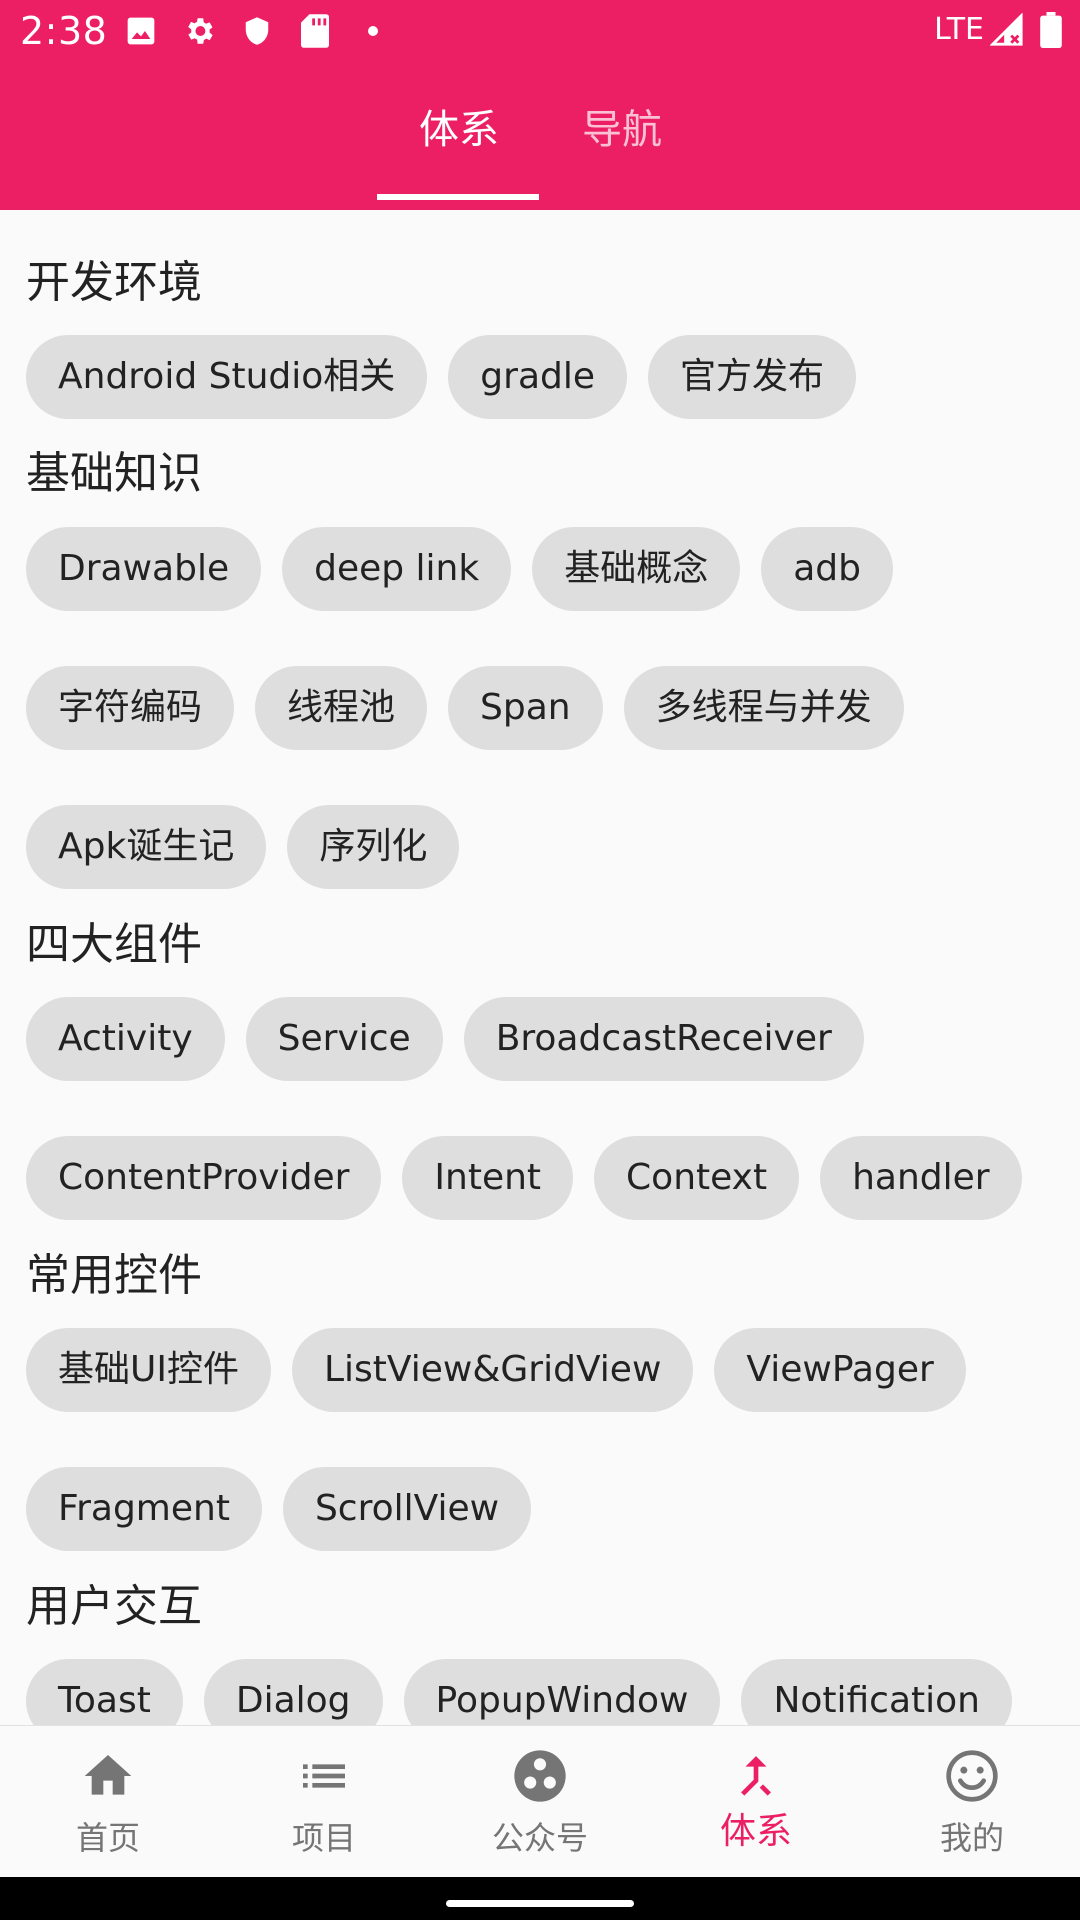 The height and width of the screenshot is (1920, 1080). Describe the element at coordinates (921, 1178) in the screenshot. I see `chip: handler` at that location.